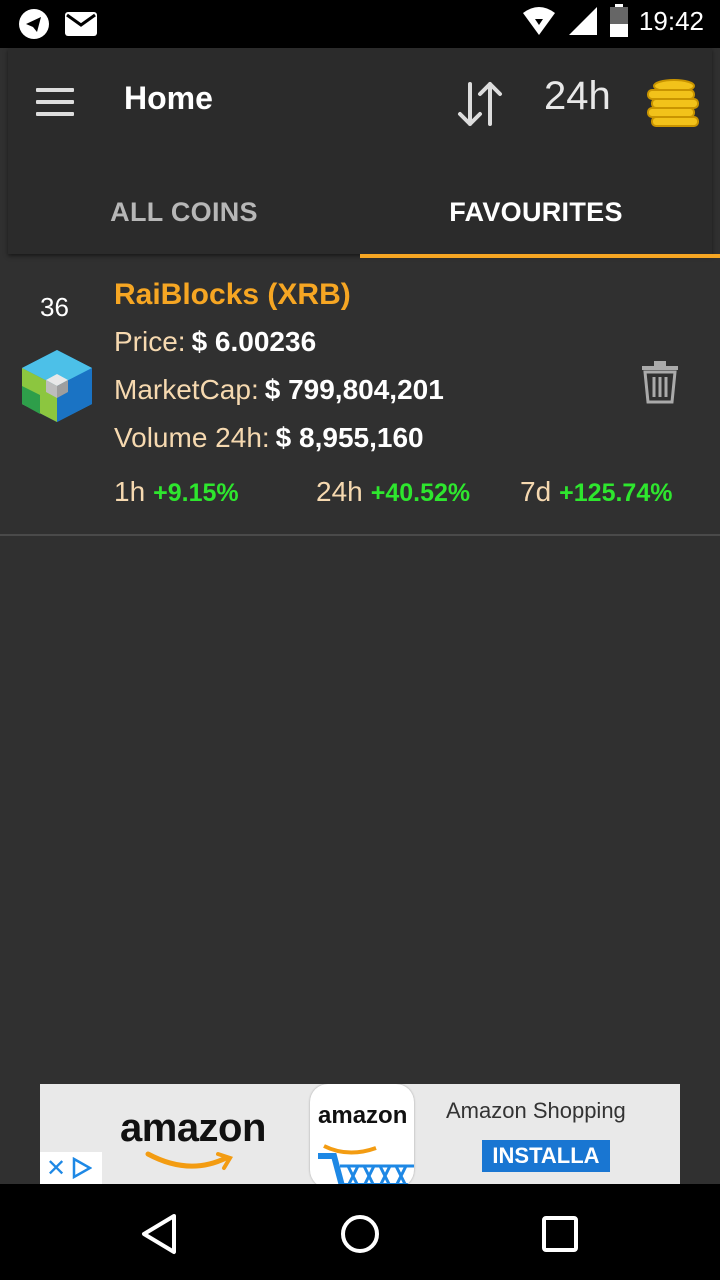 This screenshot has height=1280, width=720. I want to click on nav-bar, so click(360, 1232).